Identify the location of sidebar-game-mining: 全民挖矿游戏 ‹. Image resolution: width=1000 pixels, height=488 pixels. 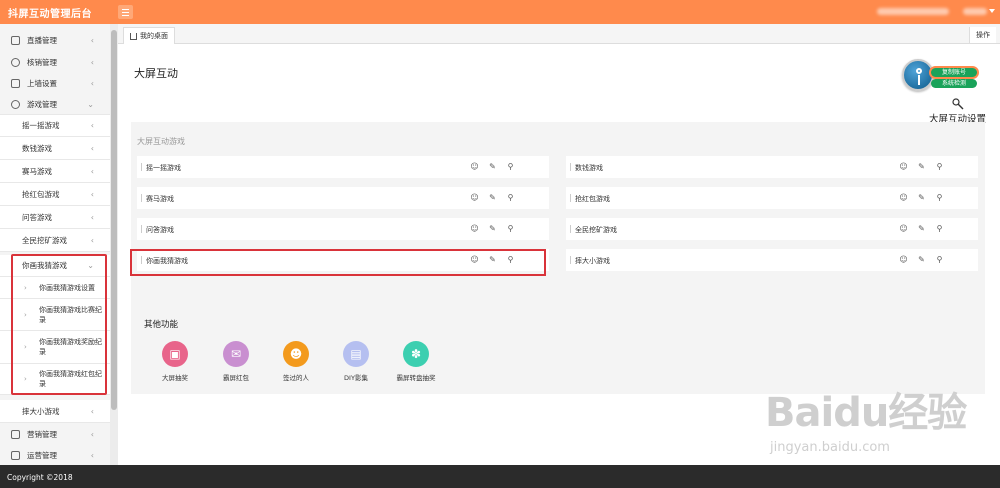
(55, 240).